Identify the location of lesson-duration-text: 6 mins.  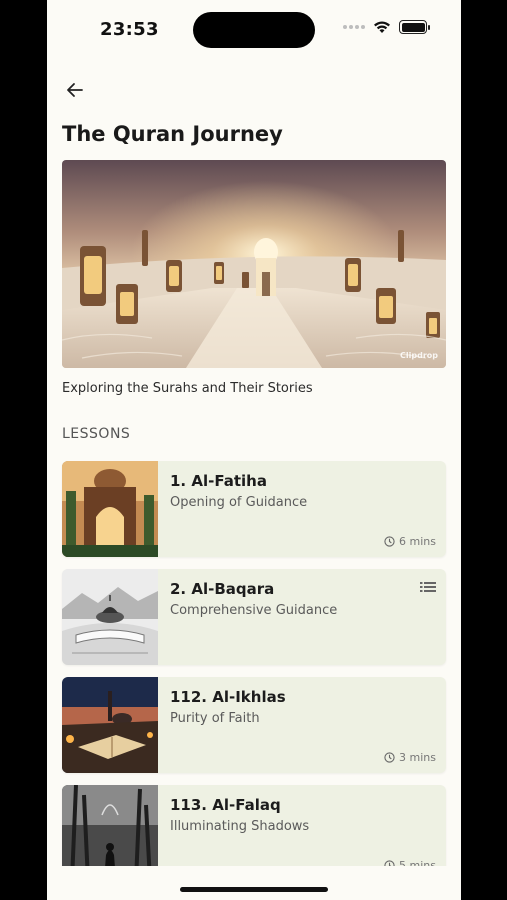
(417, 541).